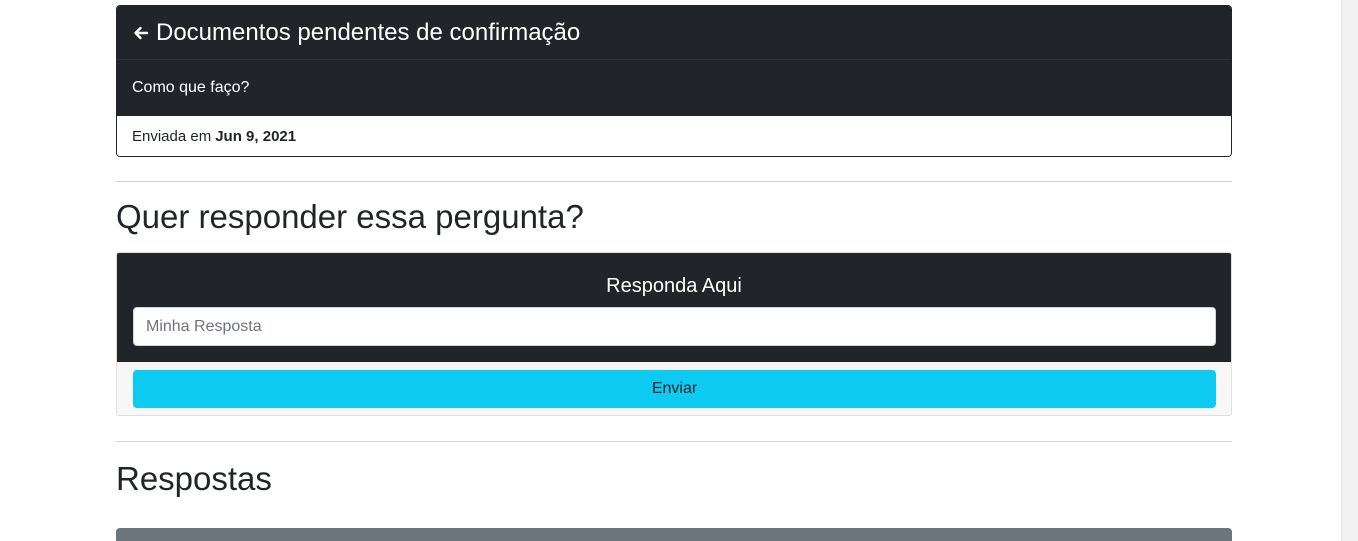  Describe the element at coordinates (674, 136) in the screenshot. I see `question-footer: Enviada em Jun 9, 2021` at that location.